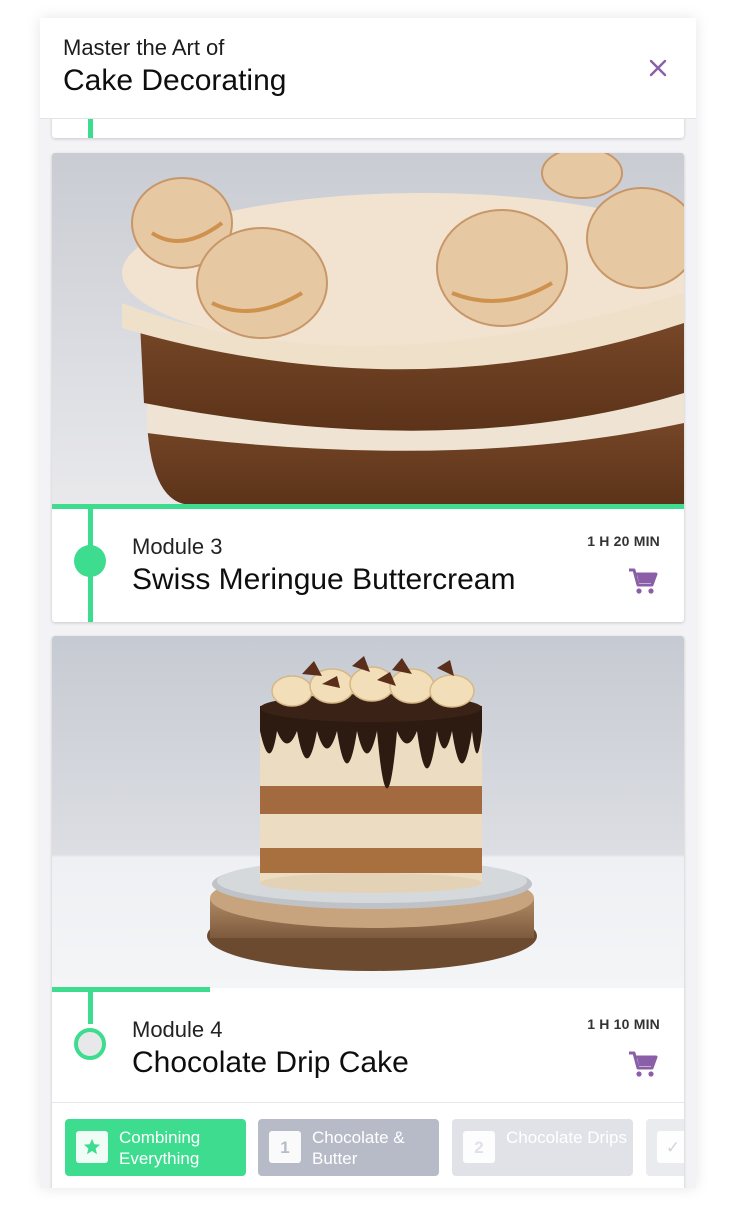 The width and height of the screenshot is (736, 1206). I want to click on lesson-chip-chocolate-drips: 2 Chocolate Drips, so click(542, 1147).